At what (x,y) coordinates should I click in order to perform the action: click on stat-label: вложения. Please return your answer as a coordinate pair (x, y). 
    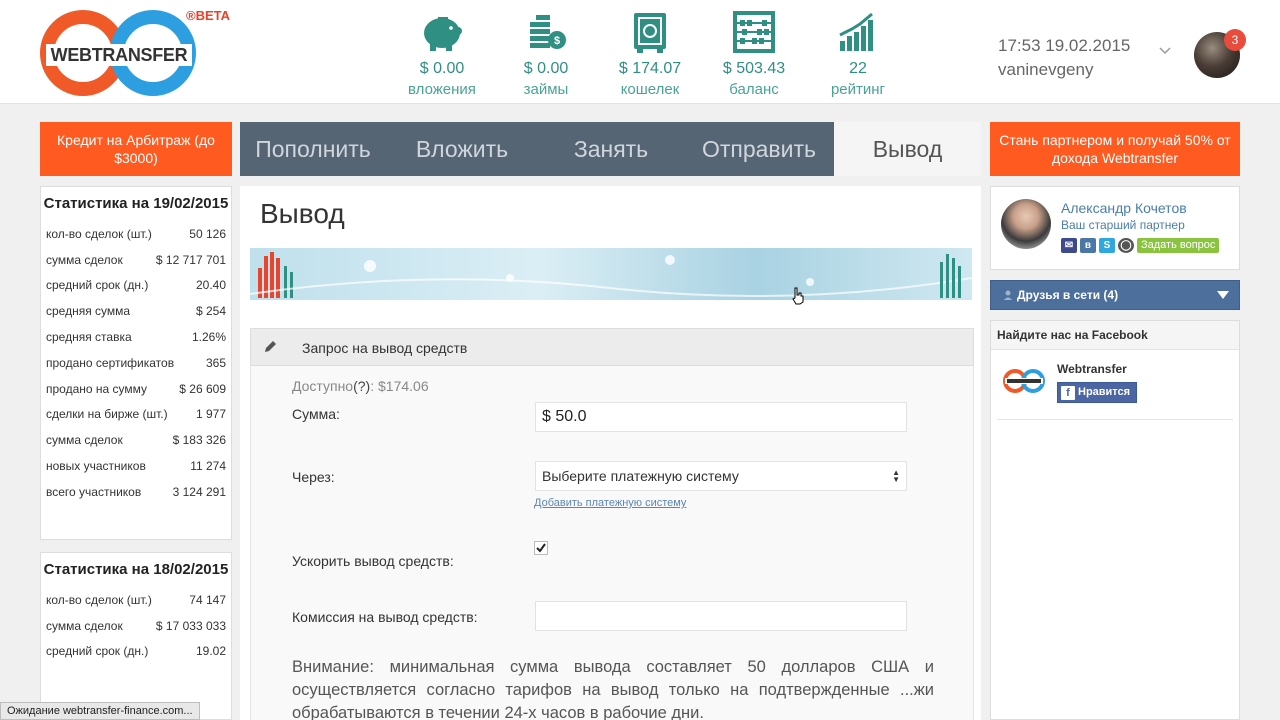
    Looking at the image, I should click on (442, 89).